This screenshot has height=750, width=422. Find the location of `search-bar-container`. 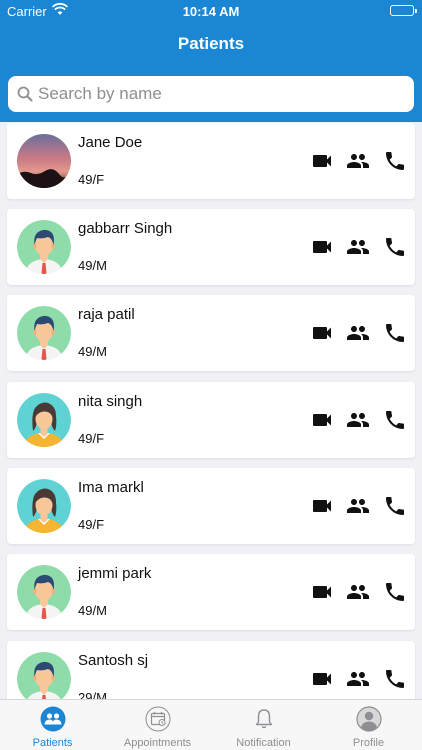

search-bar-container is located at coordinates (211, 94).